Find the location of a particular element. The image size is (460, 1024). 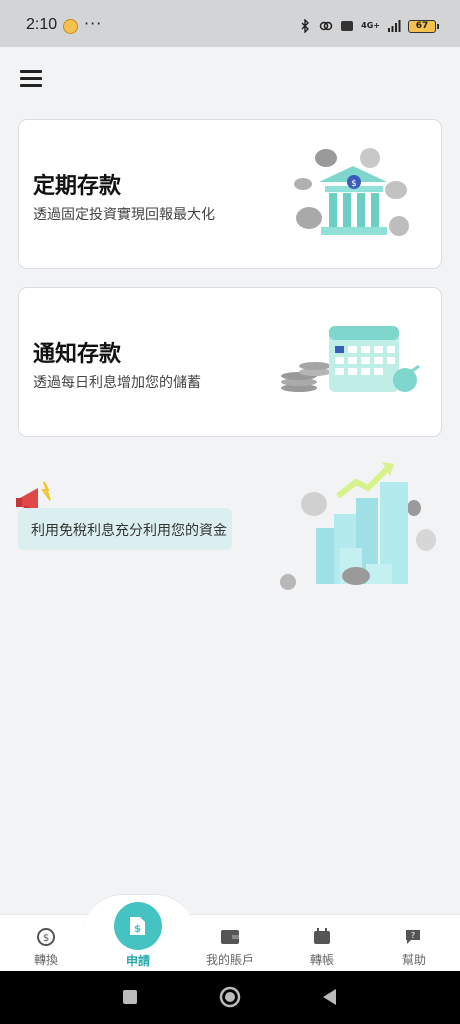

card-title: 通知存款 is located at coordinates (77, 354).